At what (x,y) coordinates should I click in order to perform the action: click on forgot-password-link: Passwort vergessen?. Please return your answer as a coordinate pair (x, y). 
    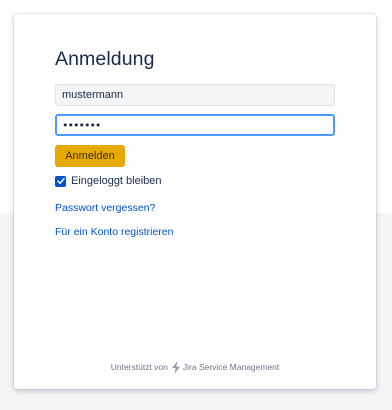
    Looking at the image, I should click on (105, 208).